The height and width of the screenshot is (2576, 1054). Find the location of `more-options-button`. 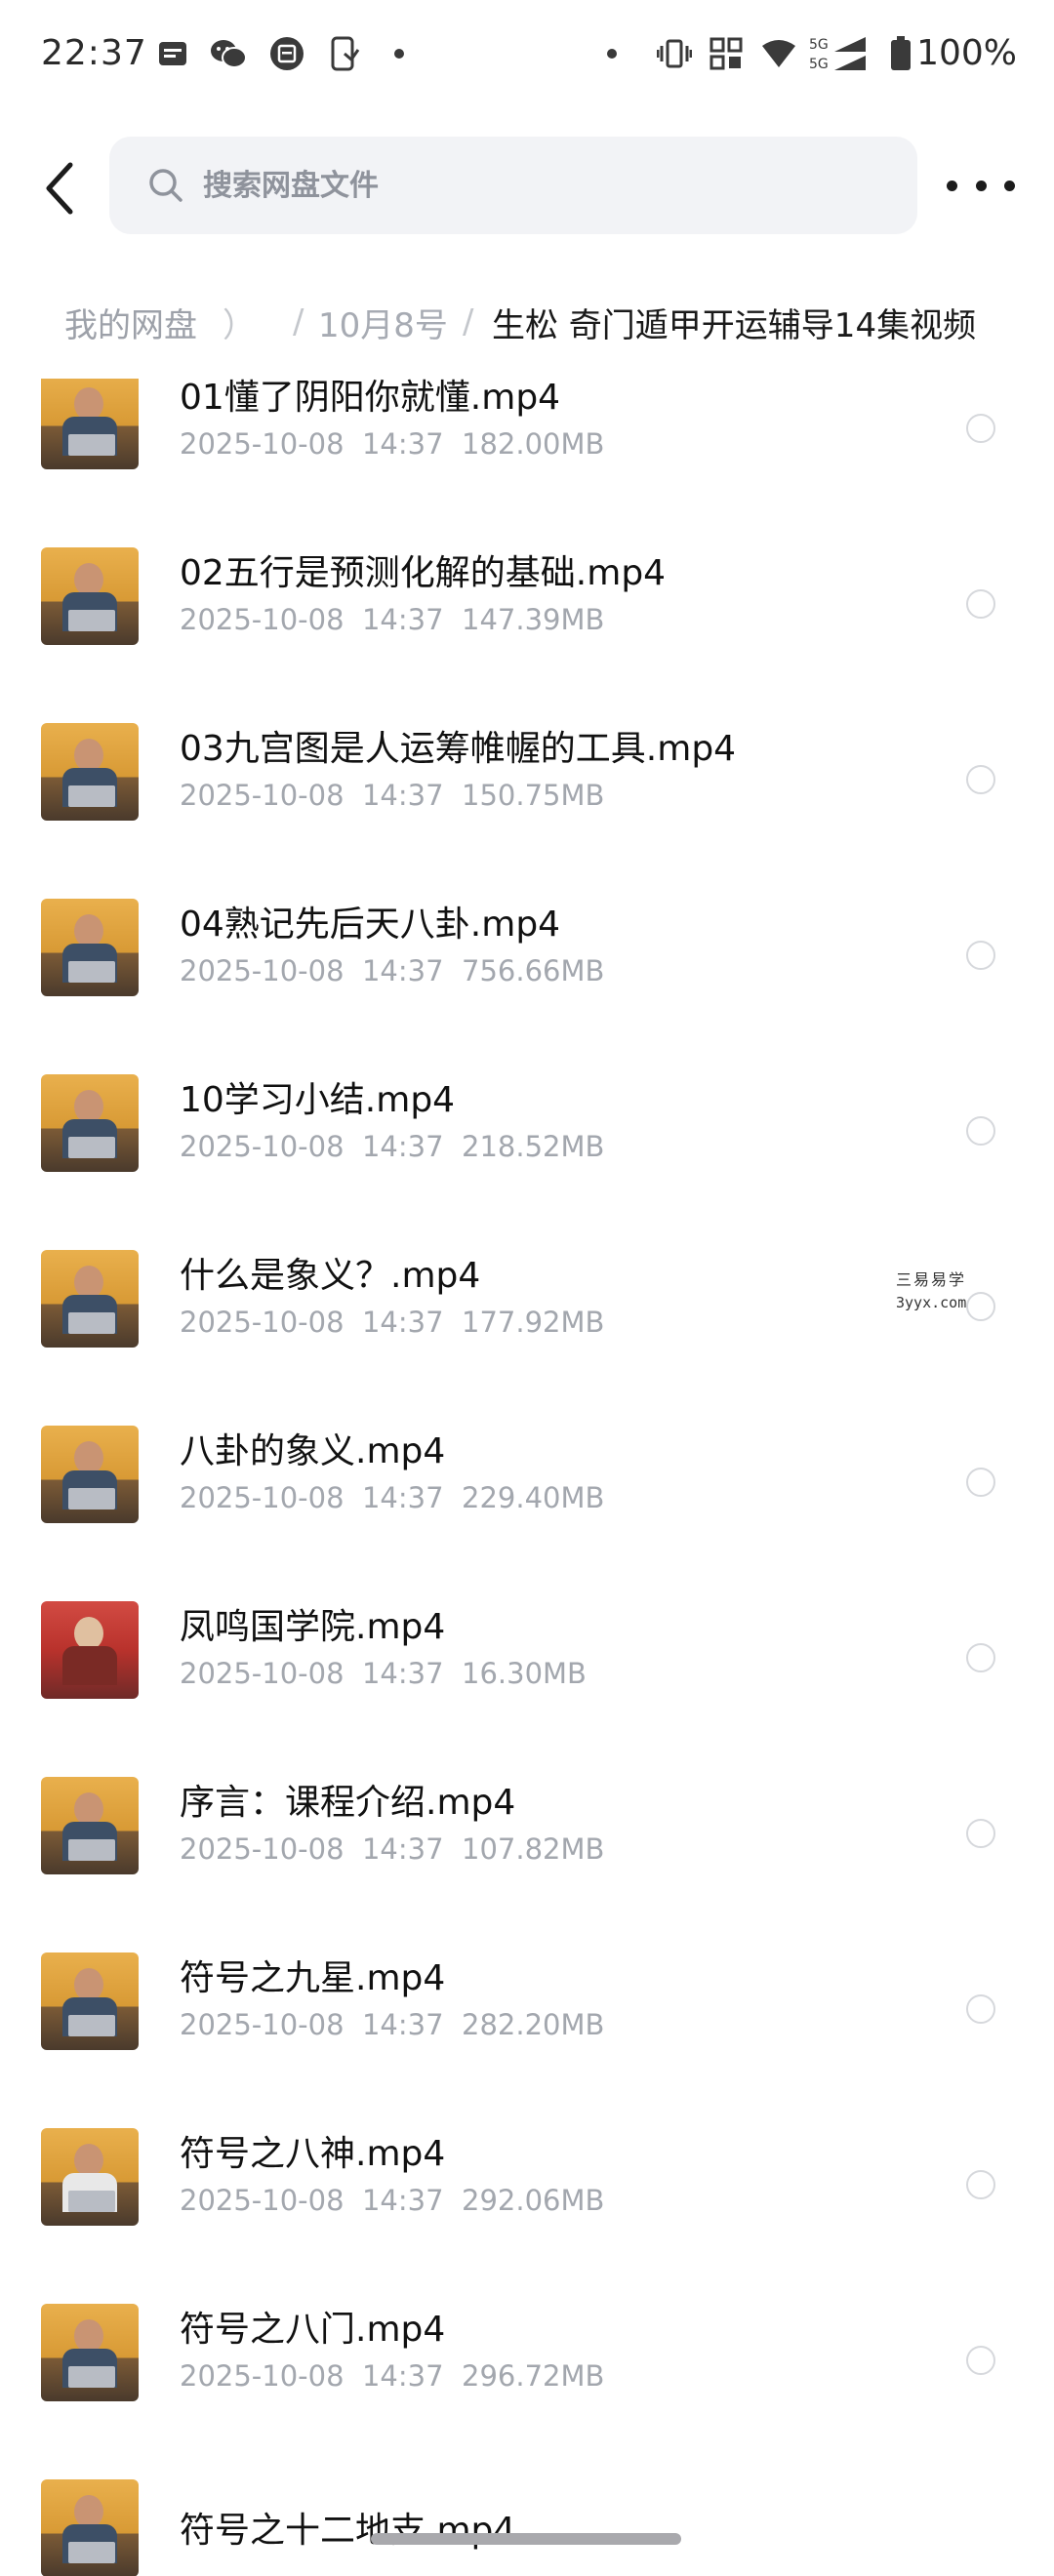

more-options-button is located at coordinates (981, 185).